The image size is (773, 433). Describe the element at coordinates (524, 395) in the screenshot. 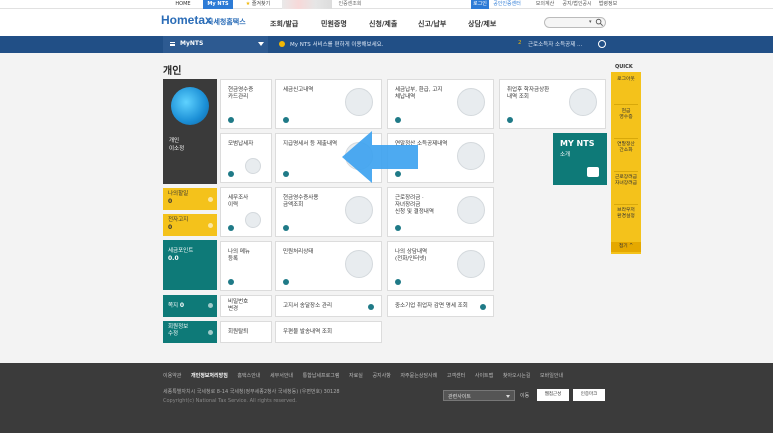

I see `move-button: 이동` at that location.